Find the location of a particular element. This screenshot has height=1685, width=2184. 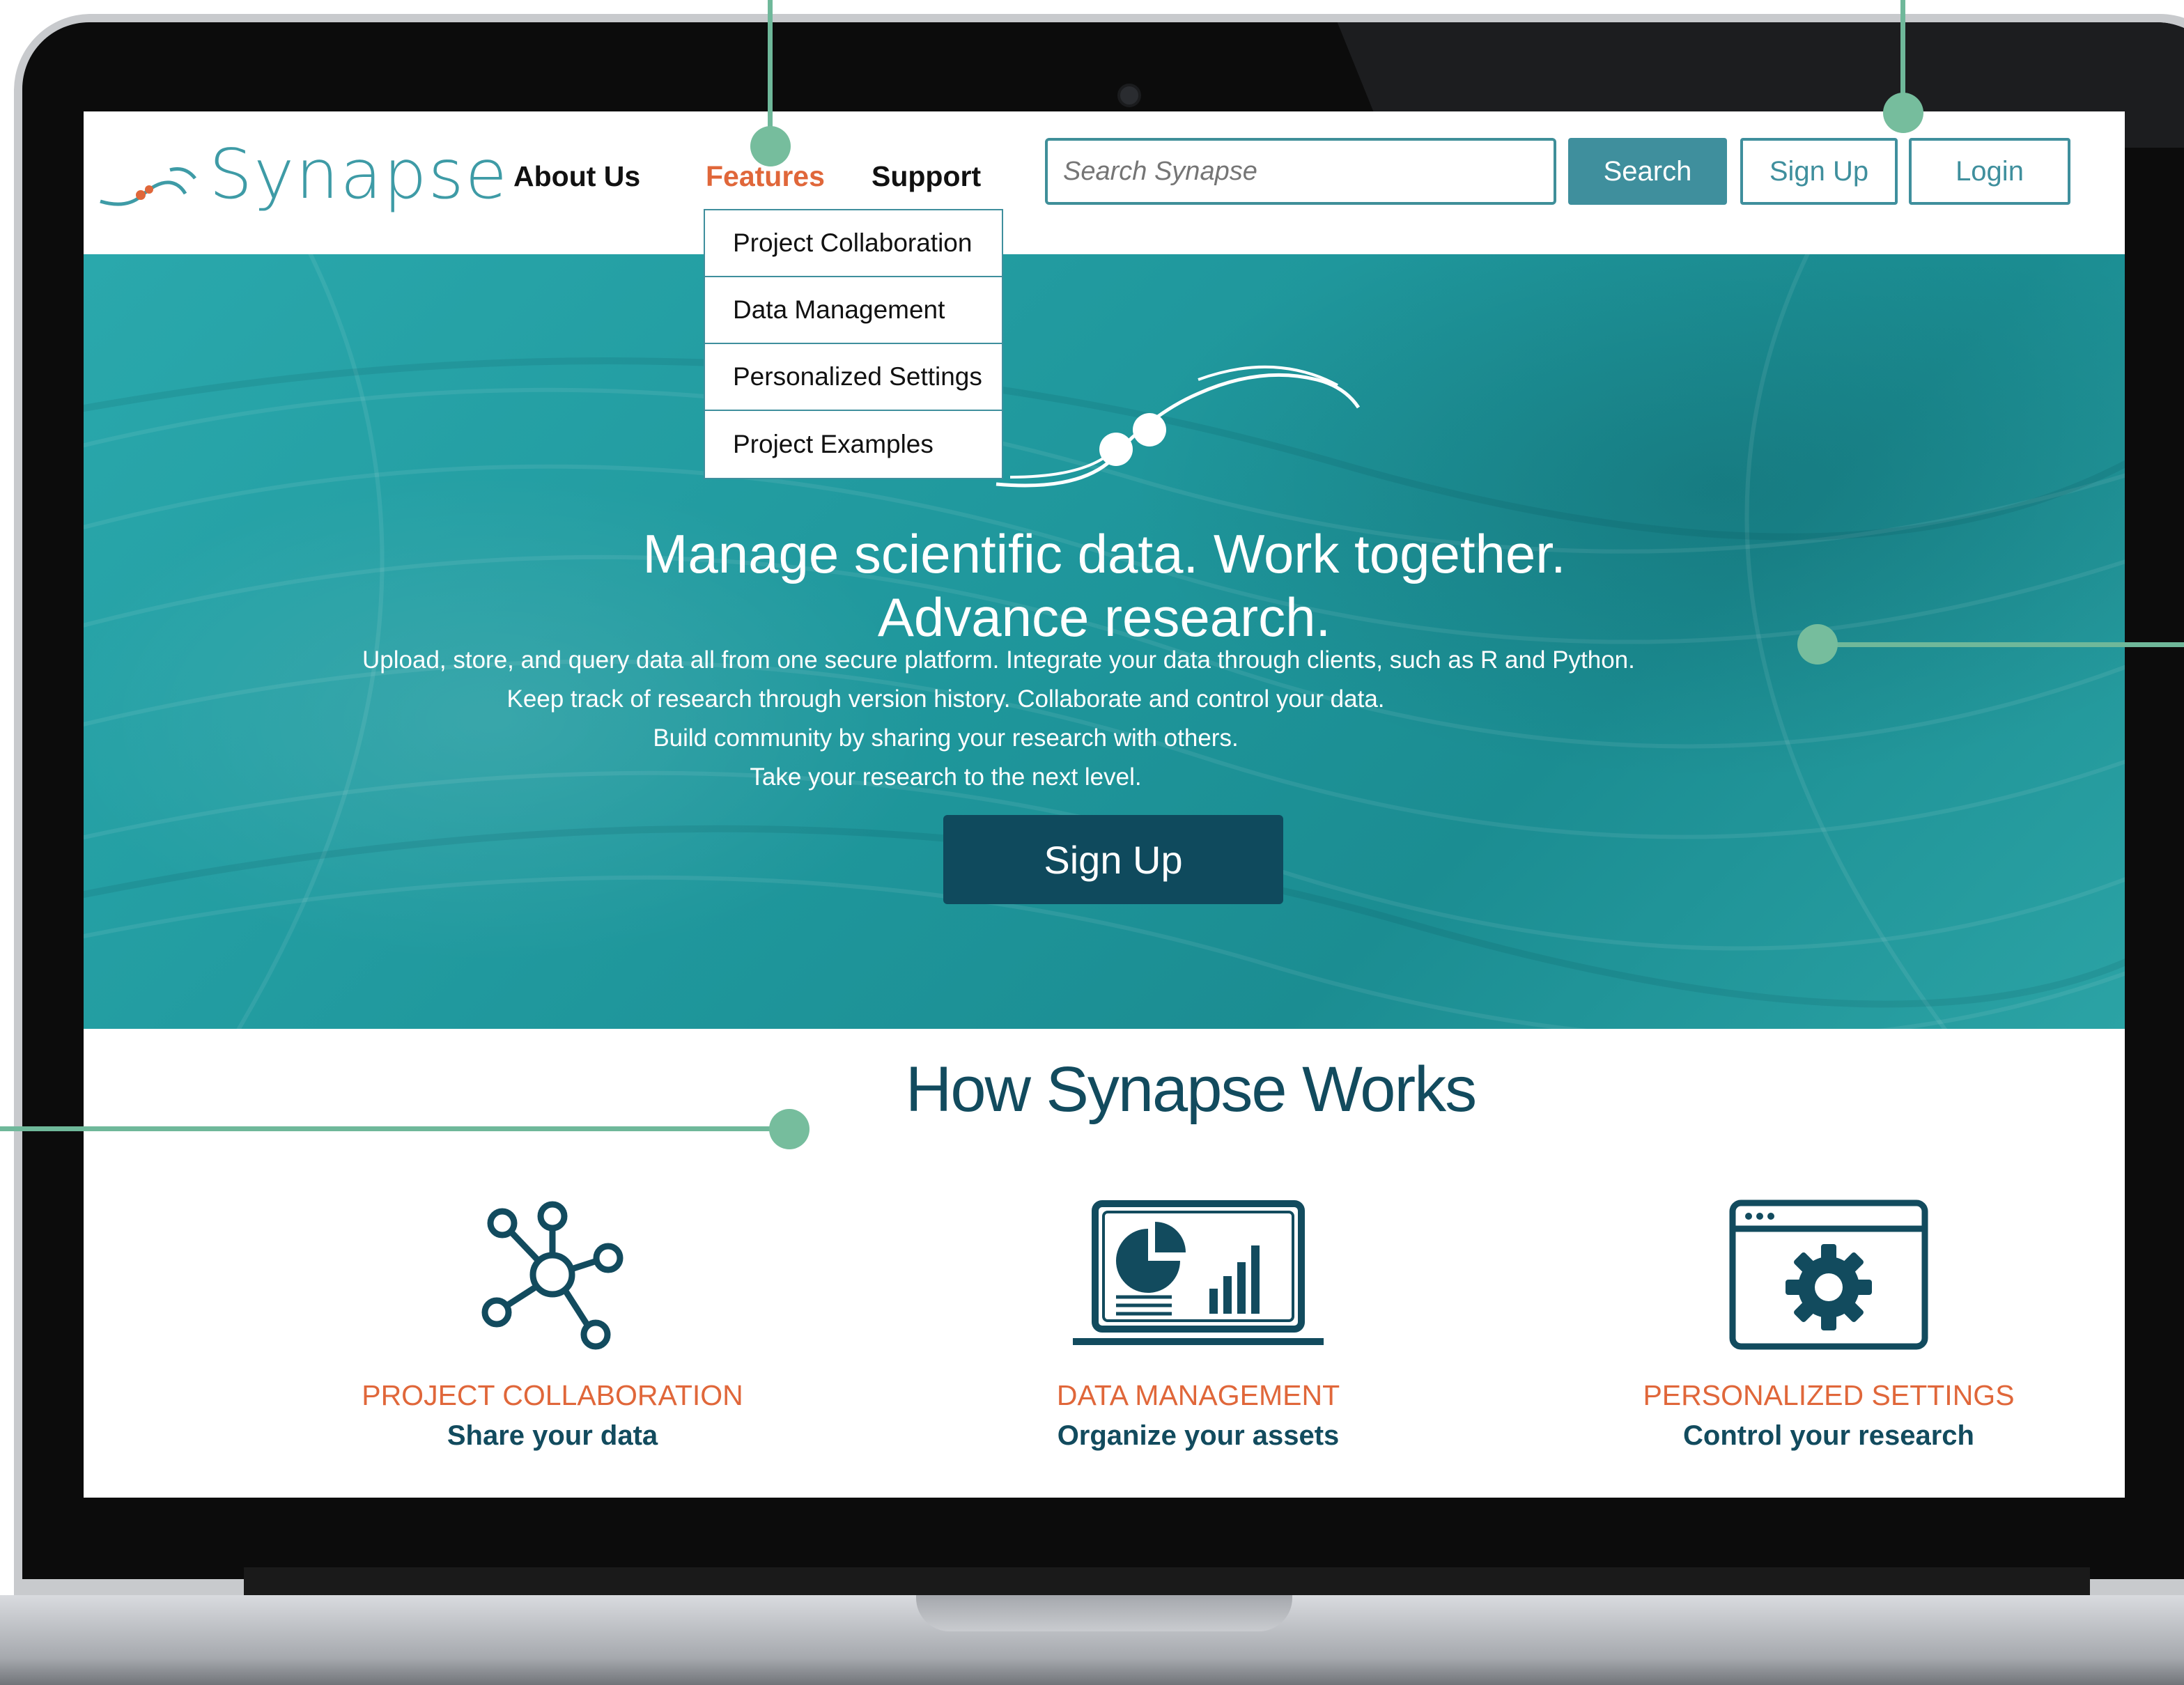

search-button: Search is located at coordinates (1647, 171).